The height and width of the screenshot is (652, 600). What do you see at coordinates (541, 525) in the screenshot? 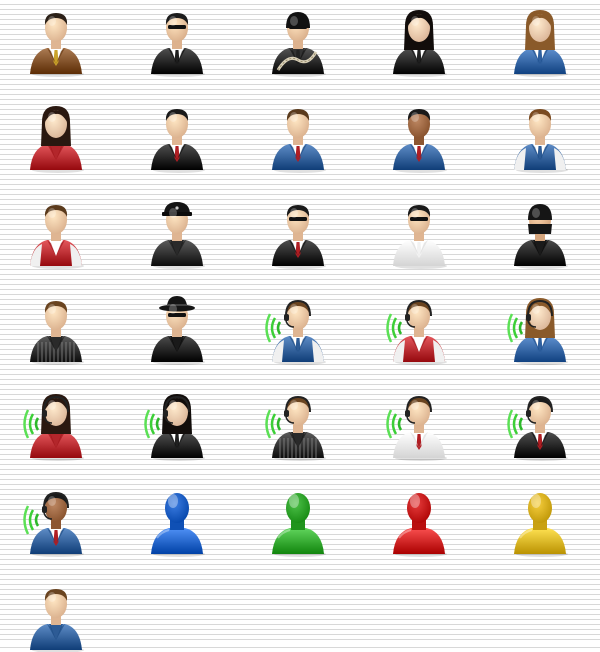
I see `user-silhouette-yellow-graphic` at bounding box center [541, 525].